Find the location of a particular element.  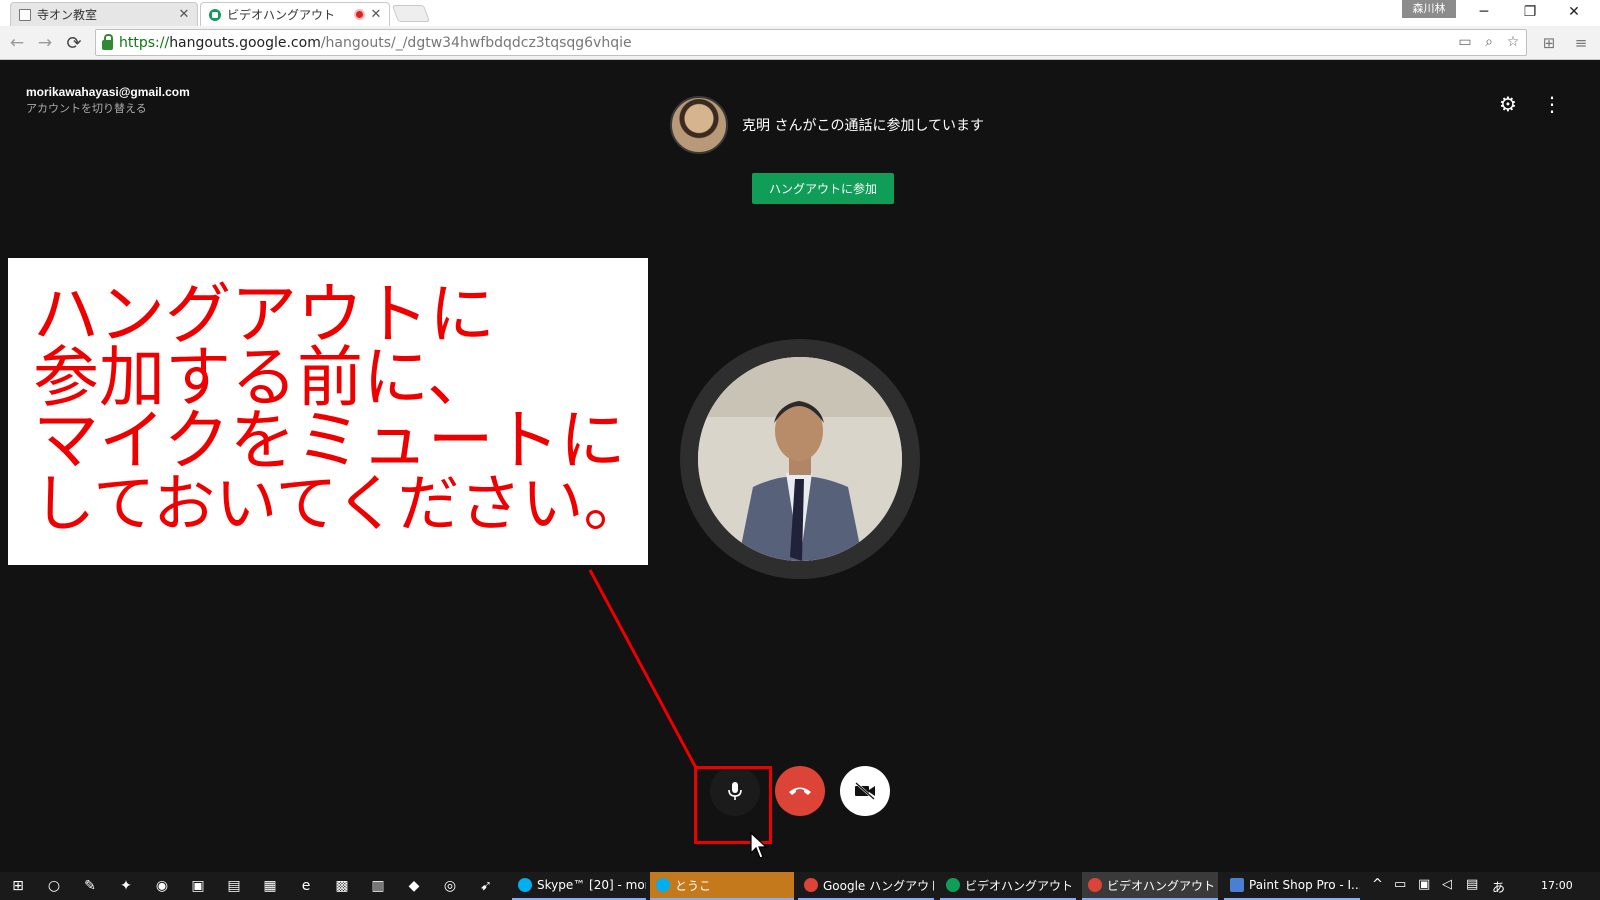

annotation-box: ハングアウトに 参加する前に、 マイクをミュートに しておいてください。 is located at coordinates (328, 411).